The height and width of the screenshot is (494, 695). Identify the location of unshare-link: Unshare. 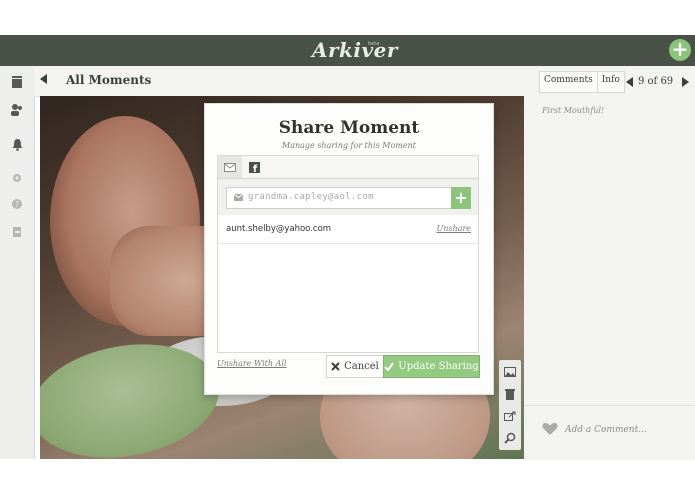
(454, 228).